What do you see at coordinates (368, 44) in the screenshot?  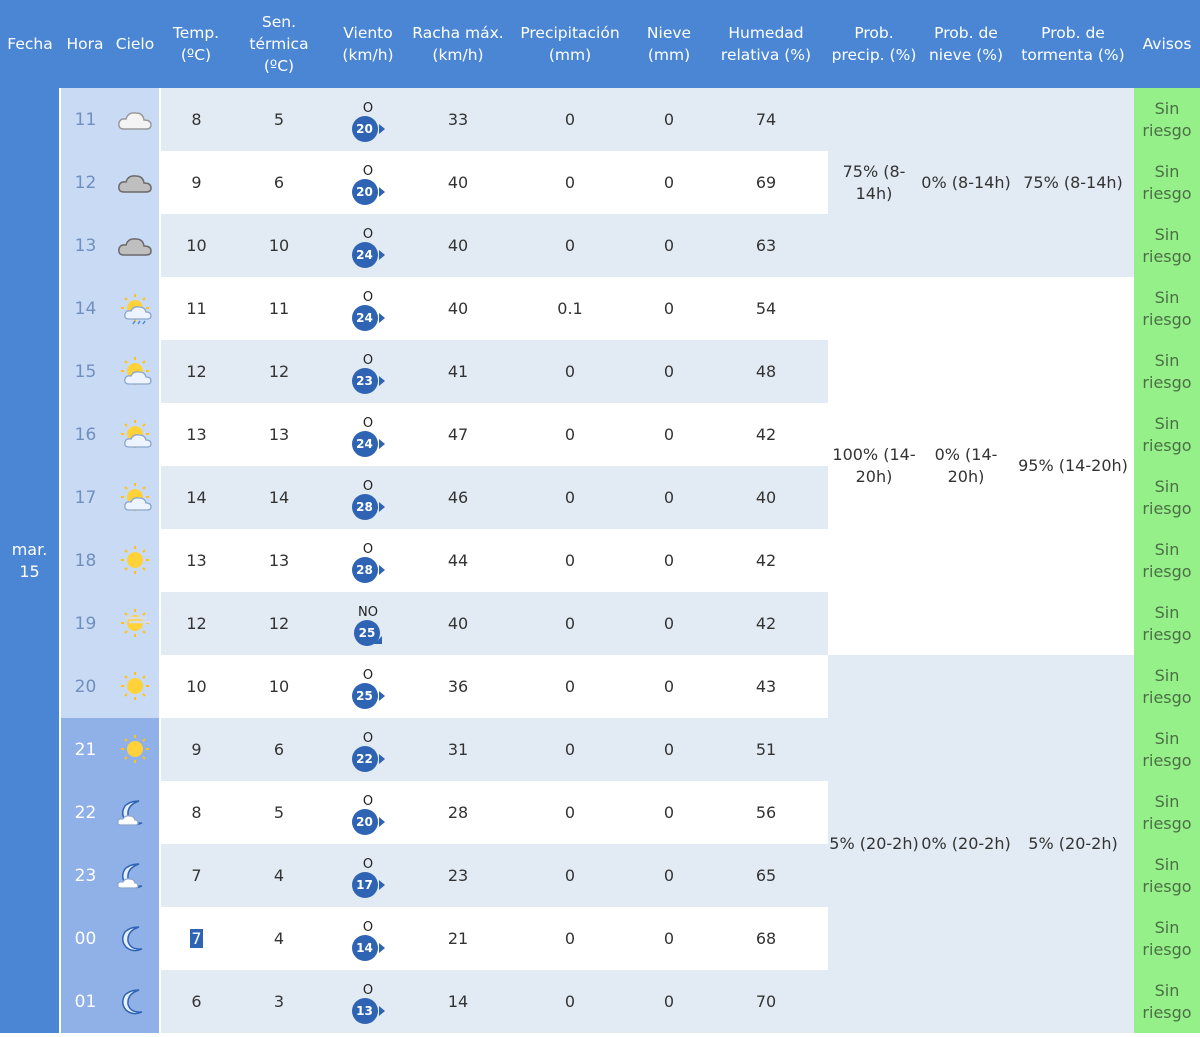 I see `header-viento: Viento (km/h)` at bounding box center [368, 44].